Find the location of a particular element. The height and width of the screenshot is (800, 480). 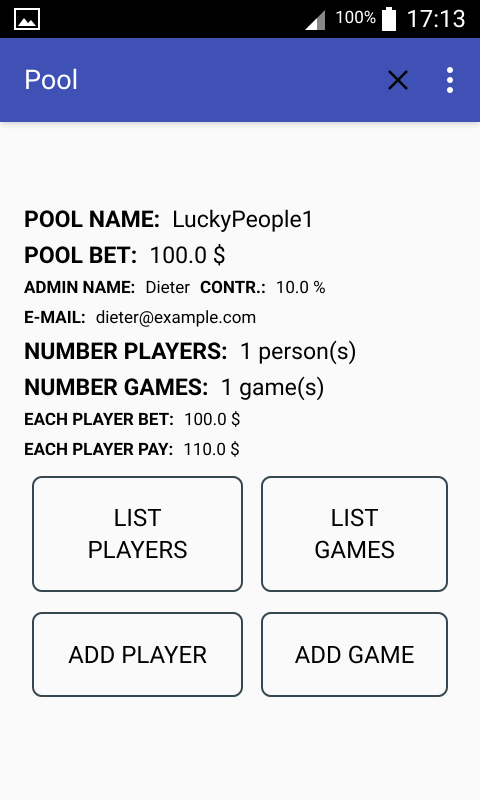

signal-icon is located at coordinates (315, 19).